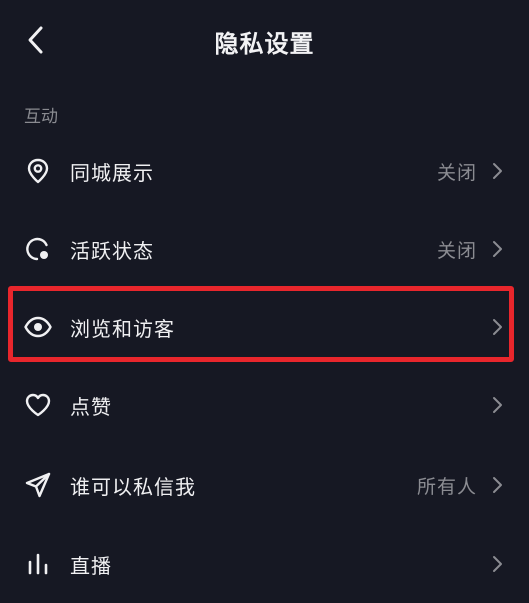 The width and height of the screenshot is (529, 603). I want to click on setting-row-label: 直播, so click(91, 565).